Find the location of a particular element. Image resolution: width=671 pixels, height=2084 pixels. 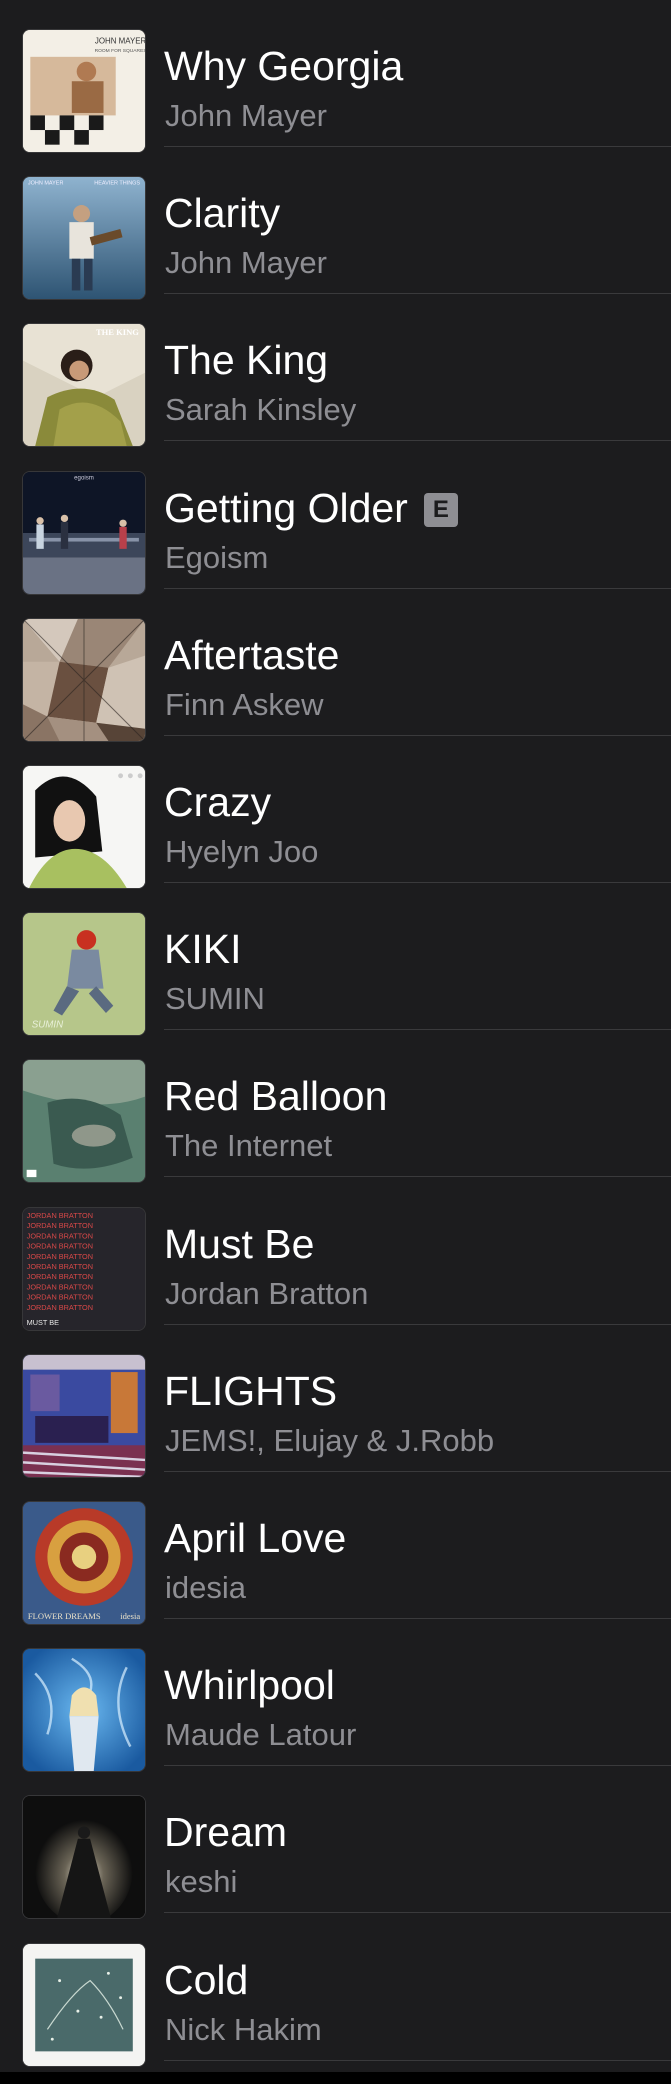

song-title-text: Cold is located at coordinates (206, 1979).